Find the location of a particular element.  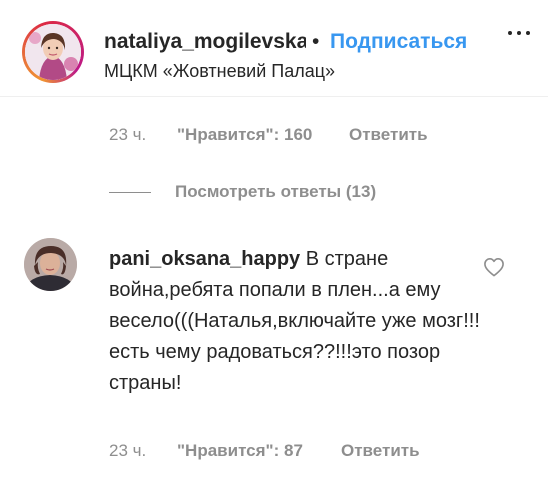

post-author-username: nataliya_mogilevskaya is located at coordinates (205, 42).